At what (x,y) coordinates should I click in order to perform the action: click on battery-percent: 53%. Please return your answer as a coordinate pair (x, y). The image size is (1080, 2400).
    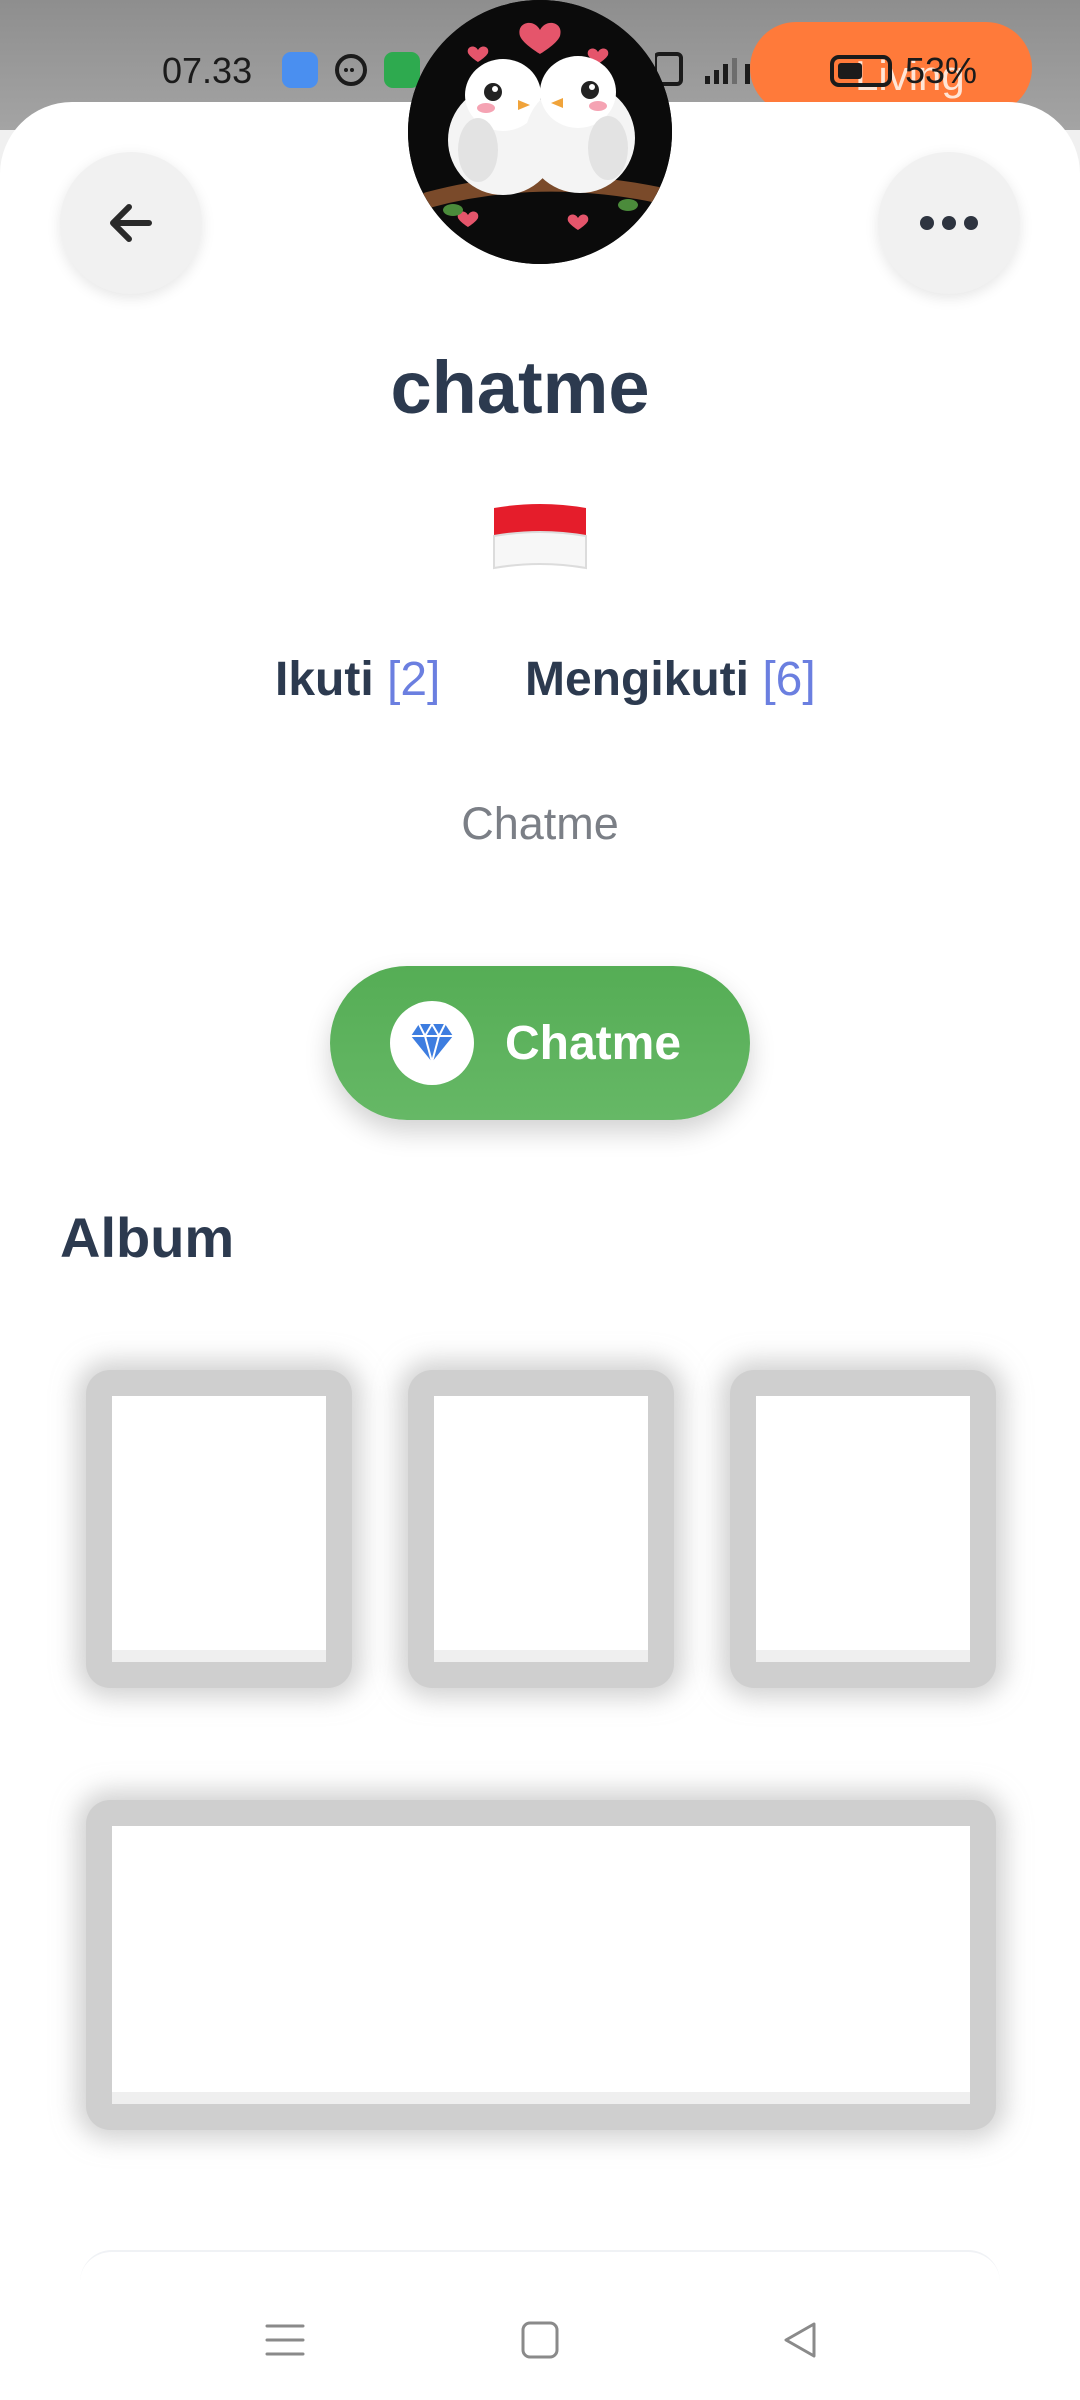
    Looking at the image, I should click on (941, 70).